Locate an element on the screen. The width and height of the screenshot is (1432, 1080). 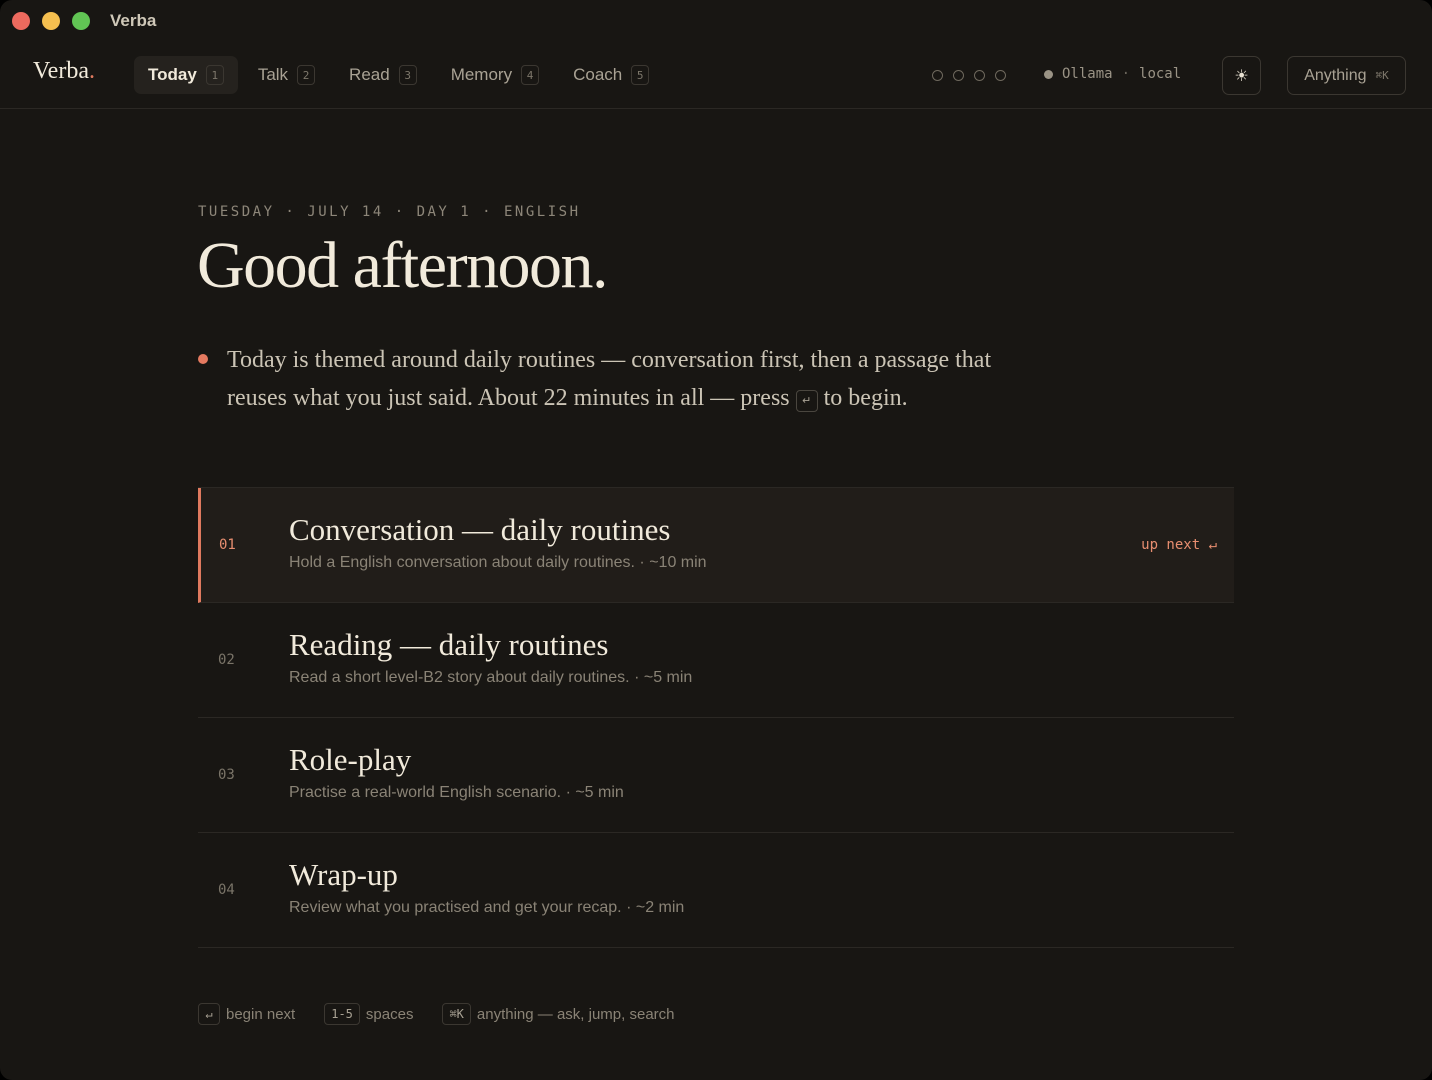
anything-button: Anything ⌘K is located at coordinates (1346, 75).